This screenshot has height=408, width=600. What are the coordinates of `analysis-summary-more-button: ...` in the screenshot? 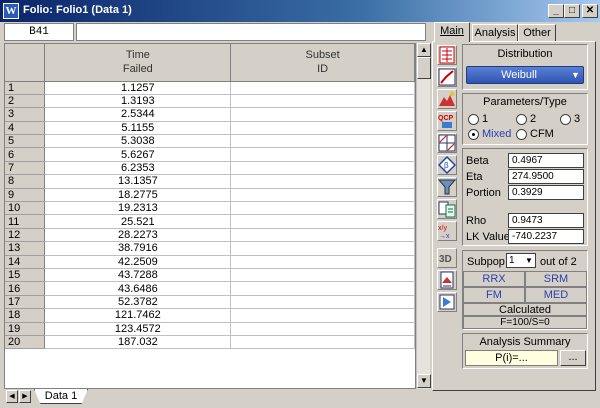 It's located at (573, 358).